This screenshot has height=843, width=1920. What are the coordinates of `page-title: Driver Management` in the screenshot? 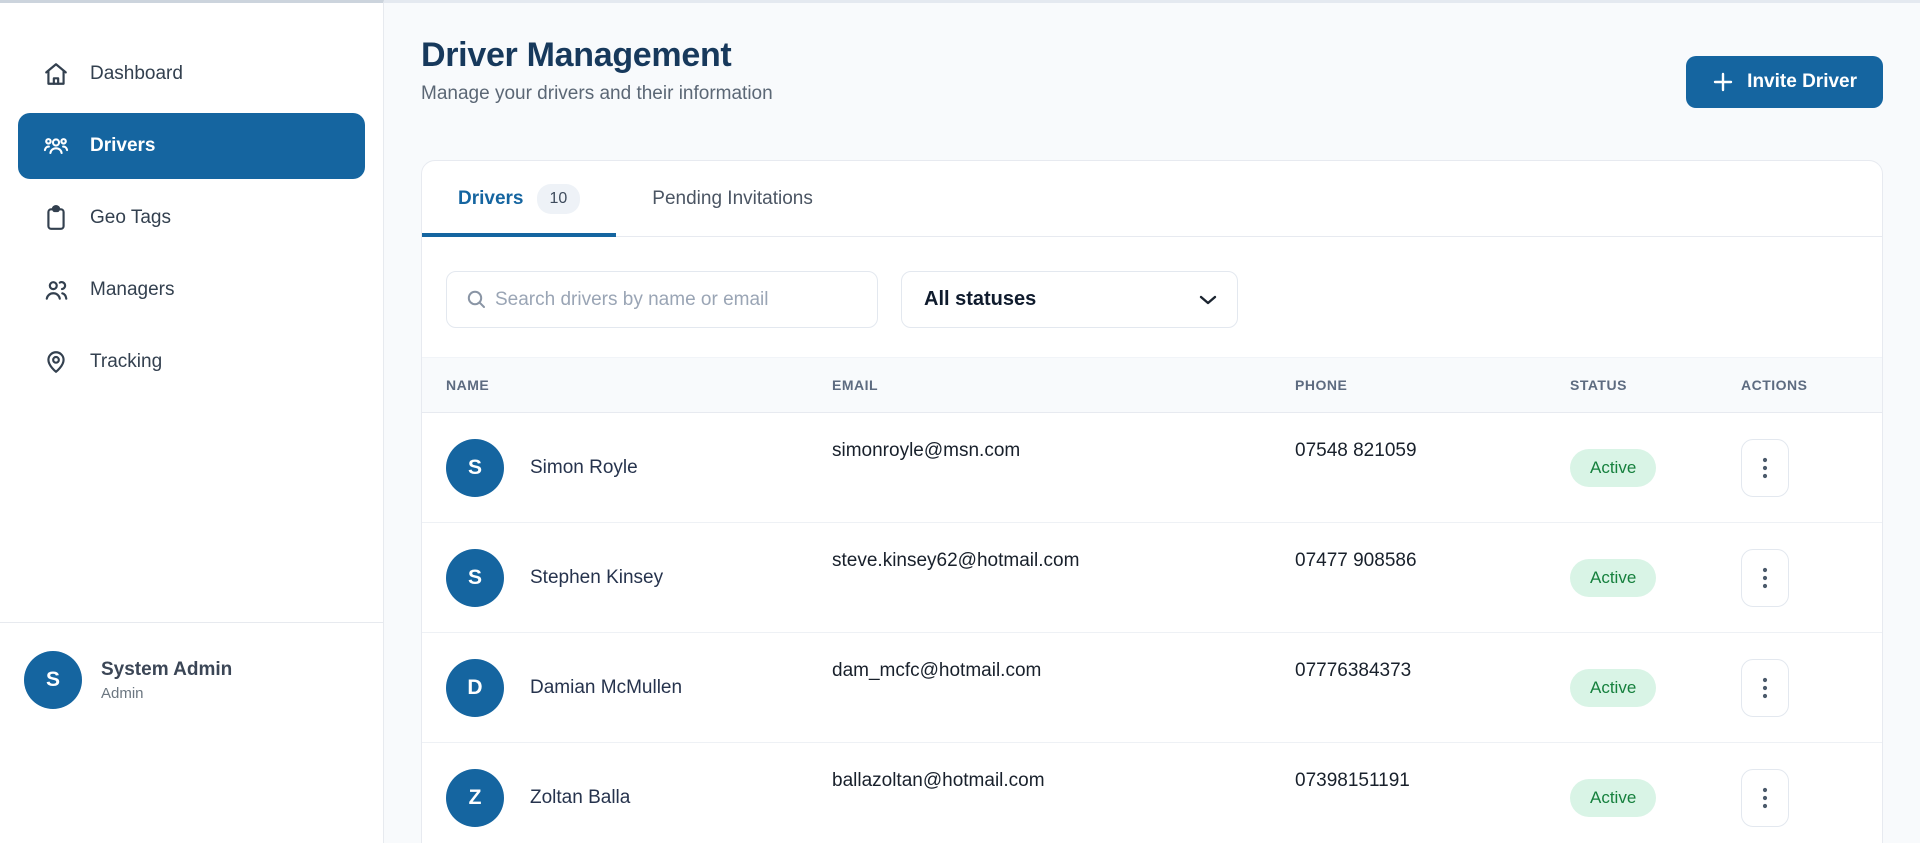 It's located at (576, 55).